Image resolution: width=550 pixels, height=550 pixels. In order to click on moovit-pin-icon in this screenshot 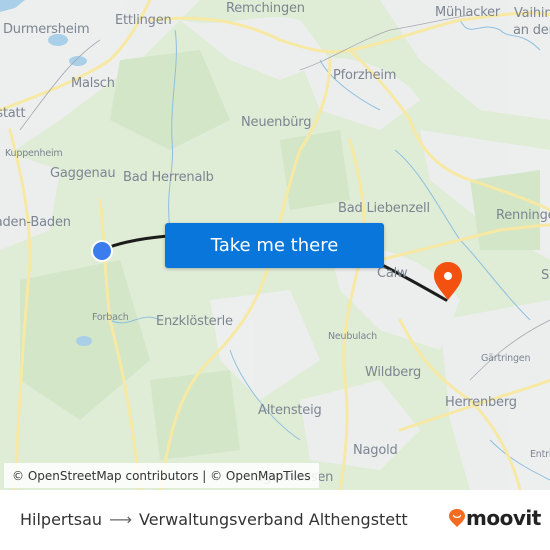, I will do `click(457, 518)`.